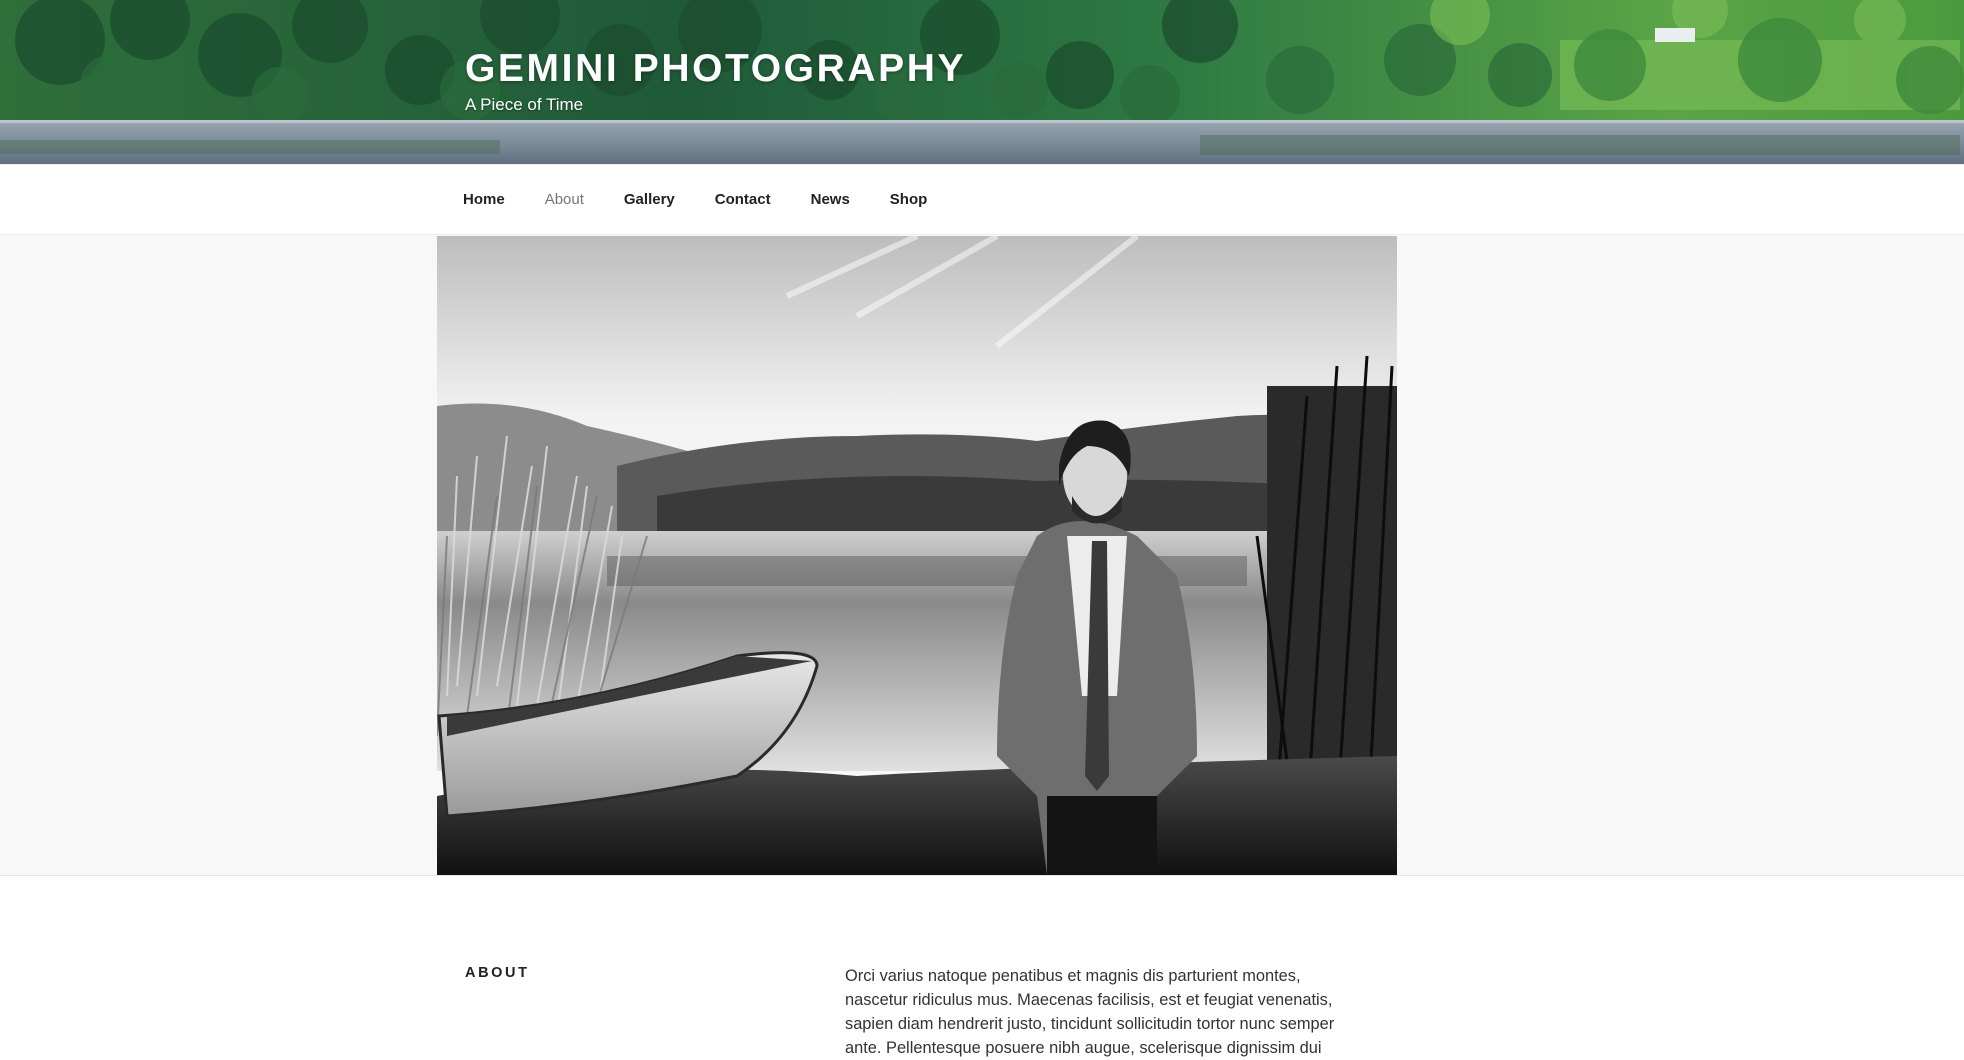 The image size is (1964, 1060). What do you see at coordinates (743, 199) in the screenshot?
I see `nav-item-contact: Contact` at bounding box center [743, 199].